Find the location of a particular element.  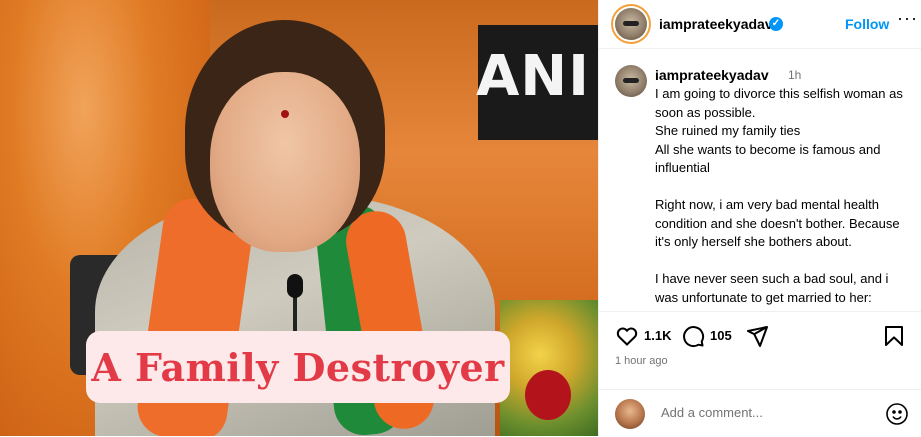

action-bar: 1.1K 105 is located at coordinates (760, 335).